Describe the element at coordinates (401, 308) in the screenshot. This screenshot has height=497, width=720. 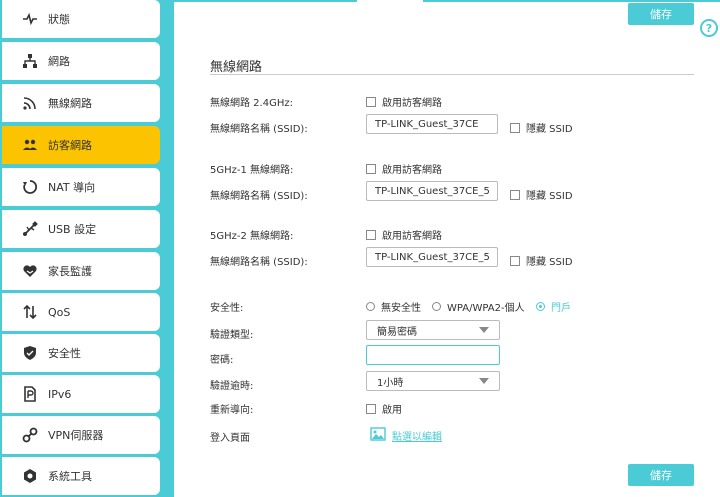
I see `security-option-label: 無安全性` at that location.